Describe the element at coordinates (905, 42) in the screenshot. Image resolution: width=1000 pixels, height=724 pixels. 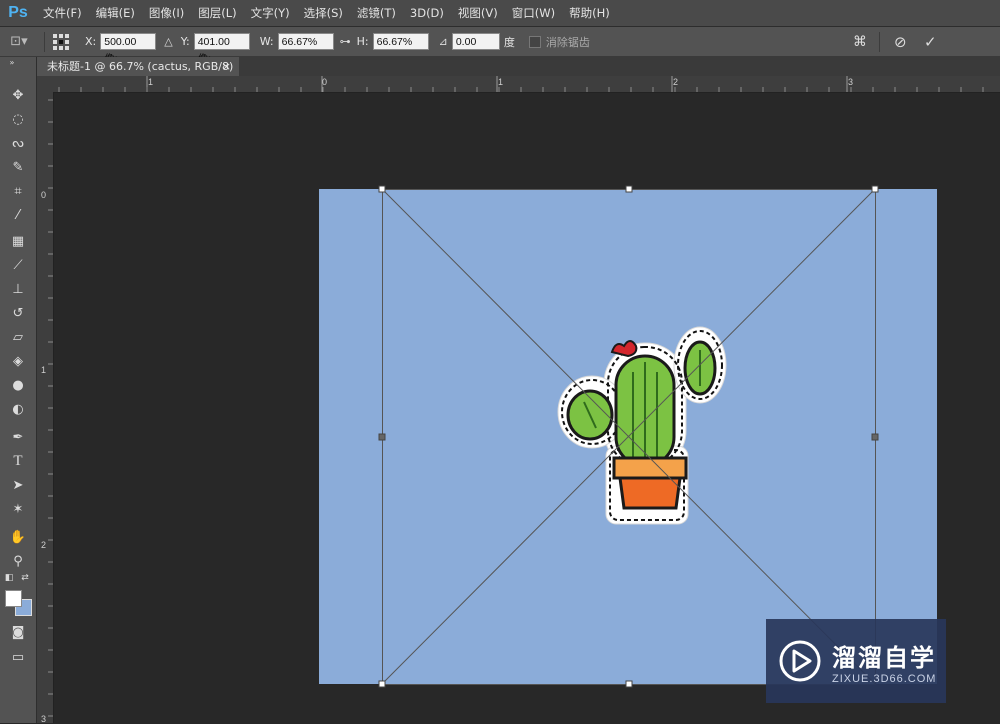
I see `cancel-transform-icon: ⊘` at that location.